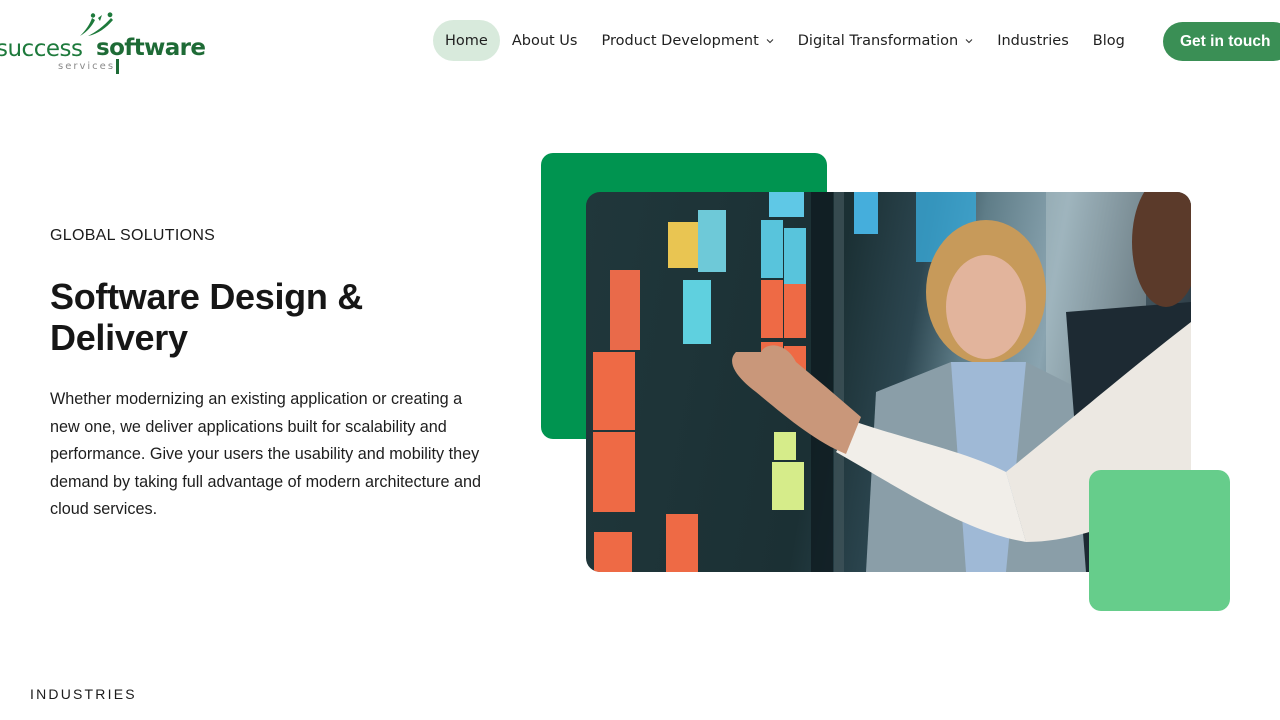  Describe the element at coordinates (151, 48) in the screenshot. I see `logo-word-software: software` at that location.